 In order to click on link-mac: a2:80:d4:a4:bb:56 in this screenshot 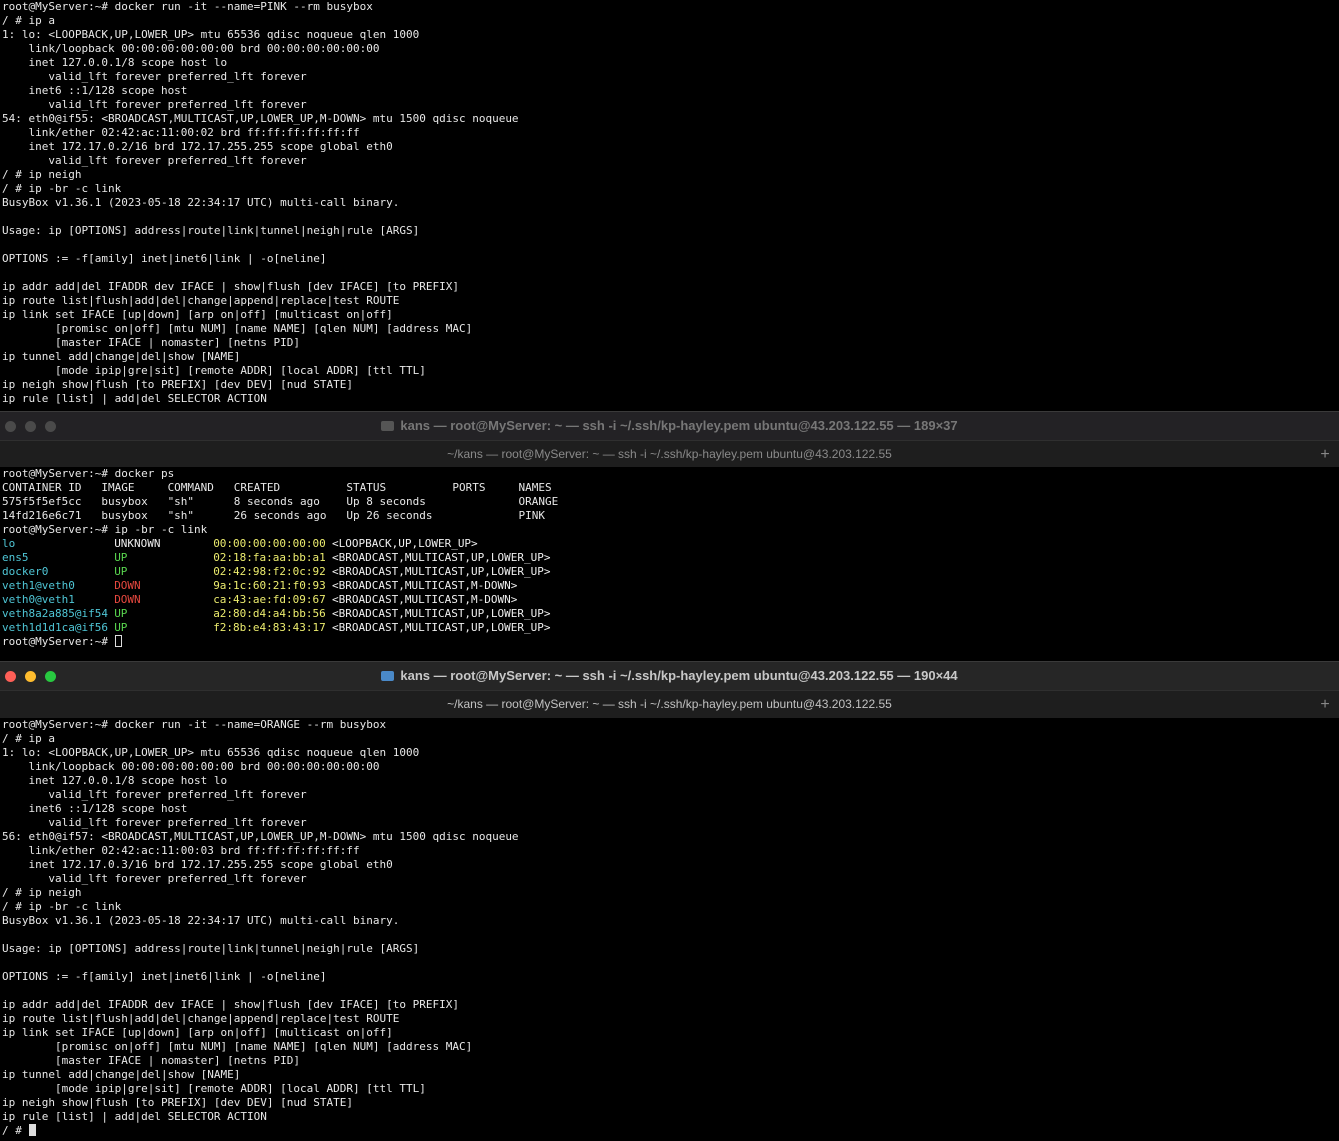, I will do `click(269, 613)`.